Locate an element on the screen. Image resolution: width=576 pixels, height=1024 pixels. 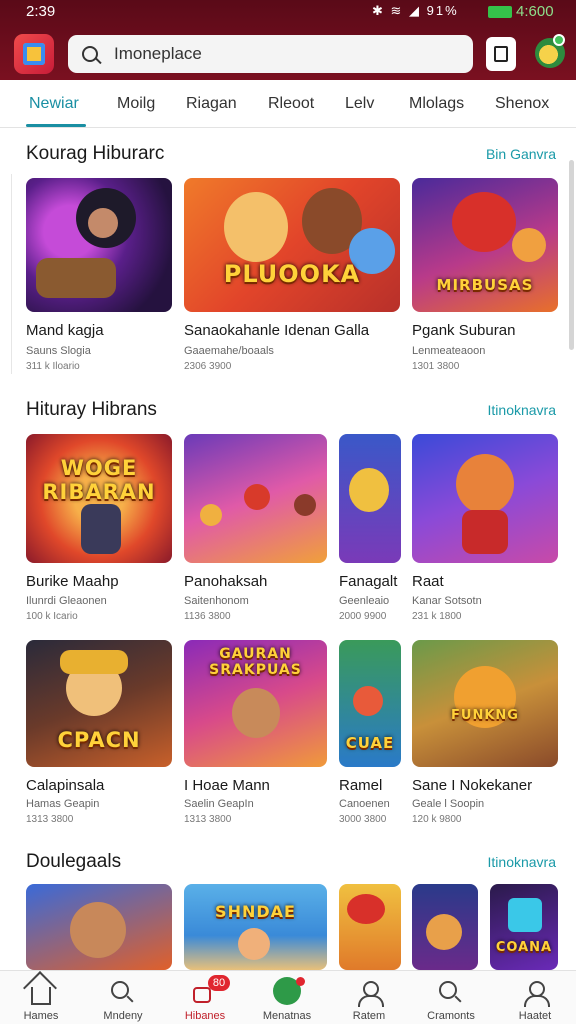
tab-0: Newiar is located at coordinates (54, 104).